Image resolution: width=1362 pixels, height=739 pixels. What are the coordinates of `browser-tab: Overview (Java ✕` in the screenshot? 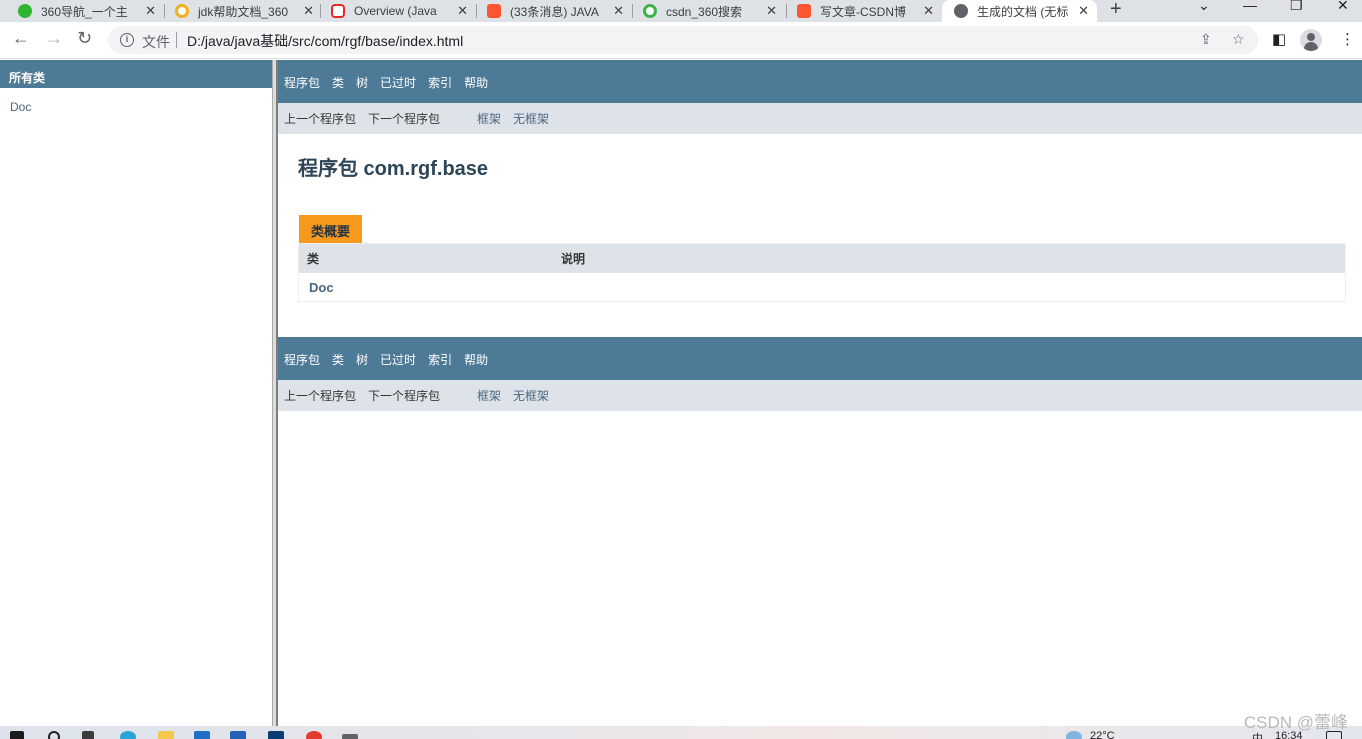 It's located at (394, 11).